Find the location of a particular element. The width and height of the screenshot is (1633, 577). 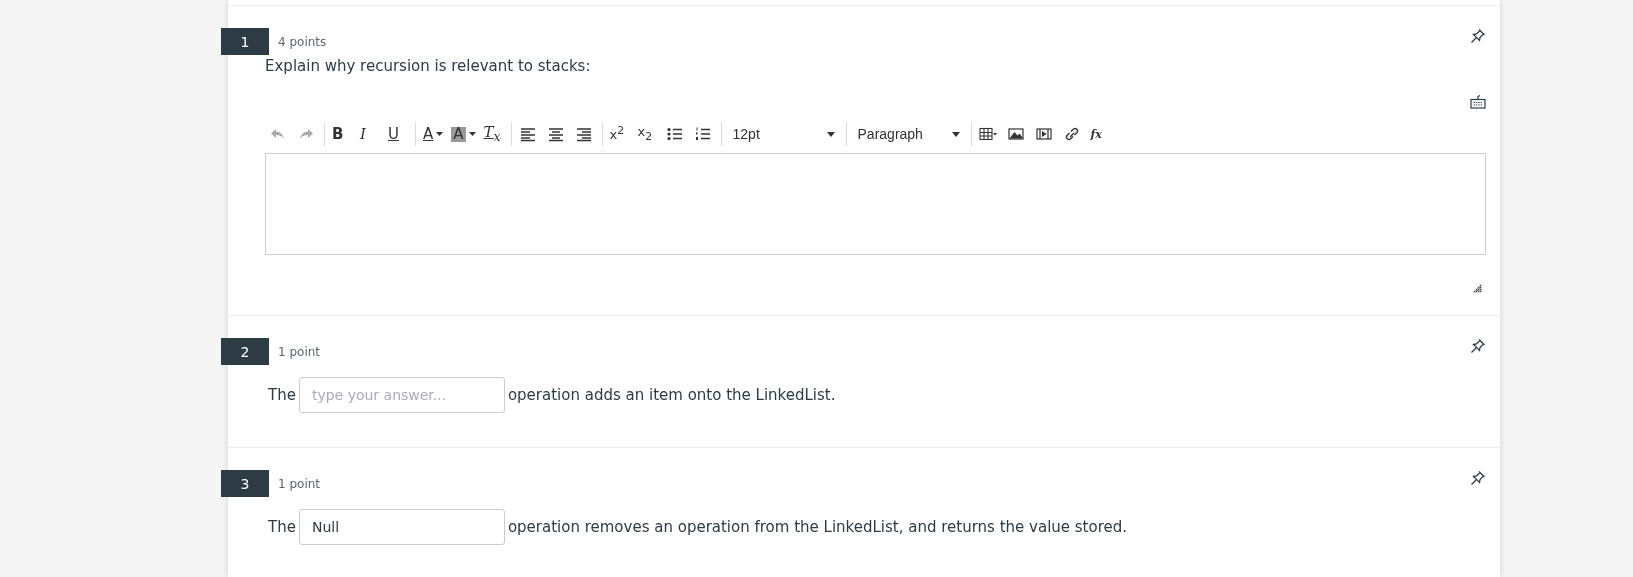

table-icon is located at coordinates (987, 134).